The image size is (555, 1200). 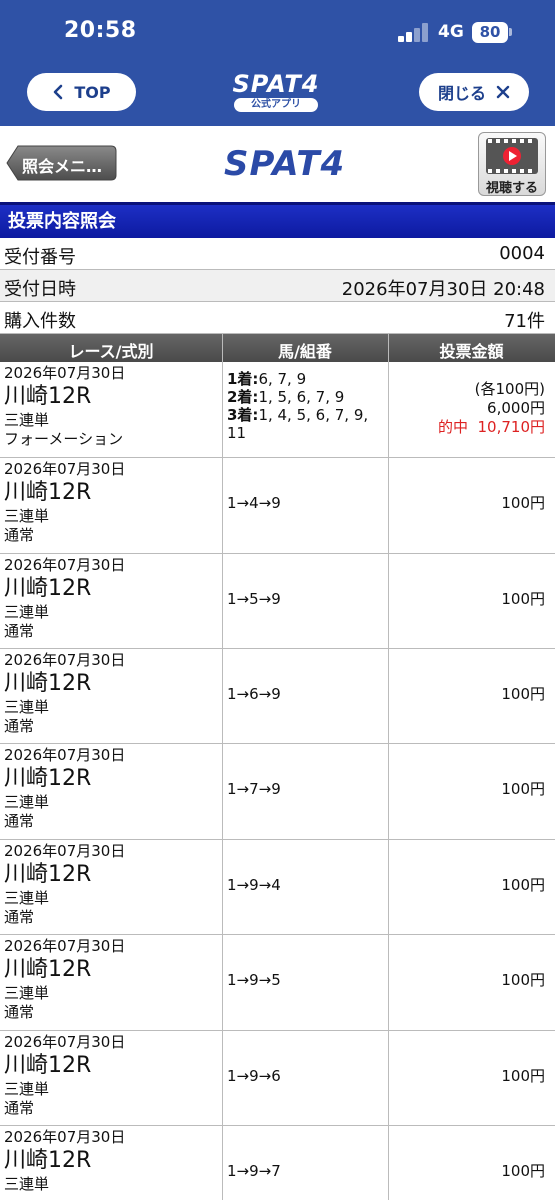 I want to click on hit-label: 的中, so click(x=452, y=427).